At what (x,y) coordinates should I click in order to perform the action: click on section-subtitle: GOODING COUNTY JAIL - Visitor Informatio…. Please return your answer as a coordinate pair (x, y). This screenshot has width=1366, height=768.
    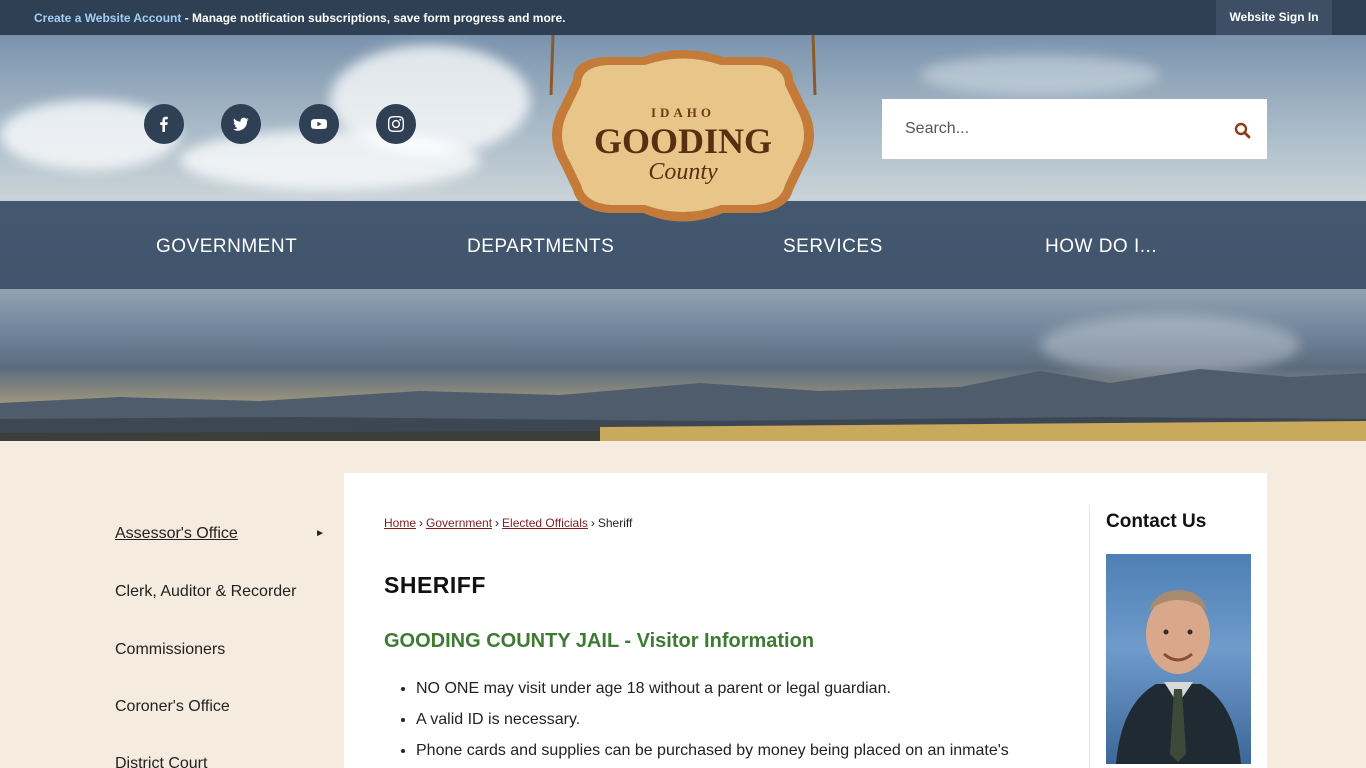
    Looking at the image, I should click on (599, 641).